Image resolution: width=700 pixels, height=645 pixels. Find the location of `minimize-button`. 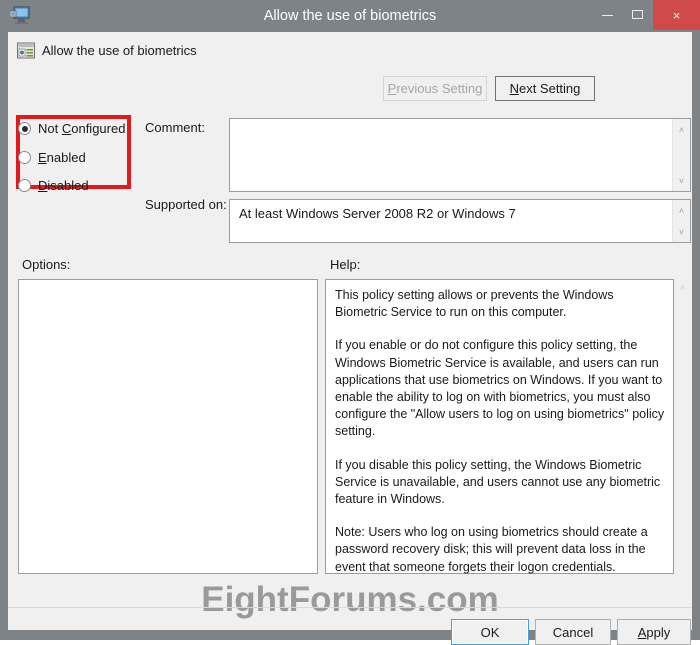

minimize-button is located at coordinates (606, 15).